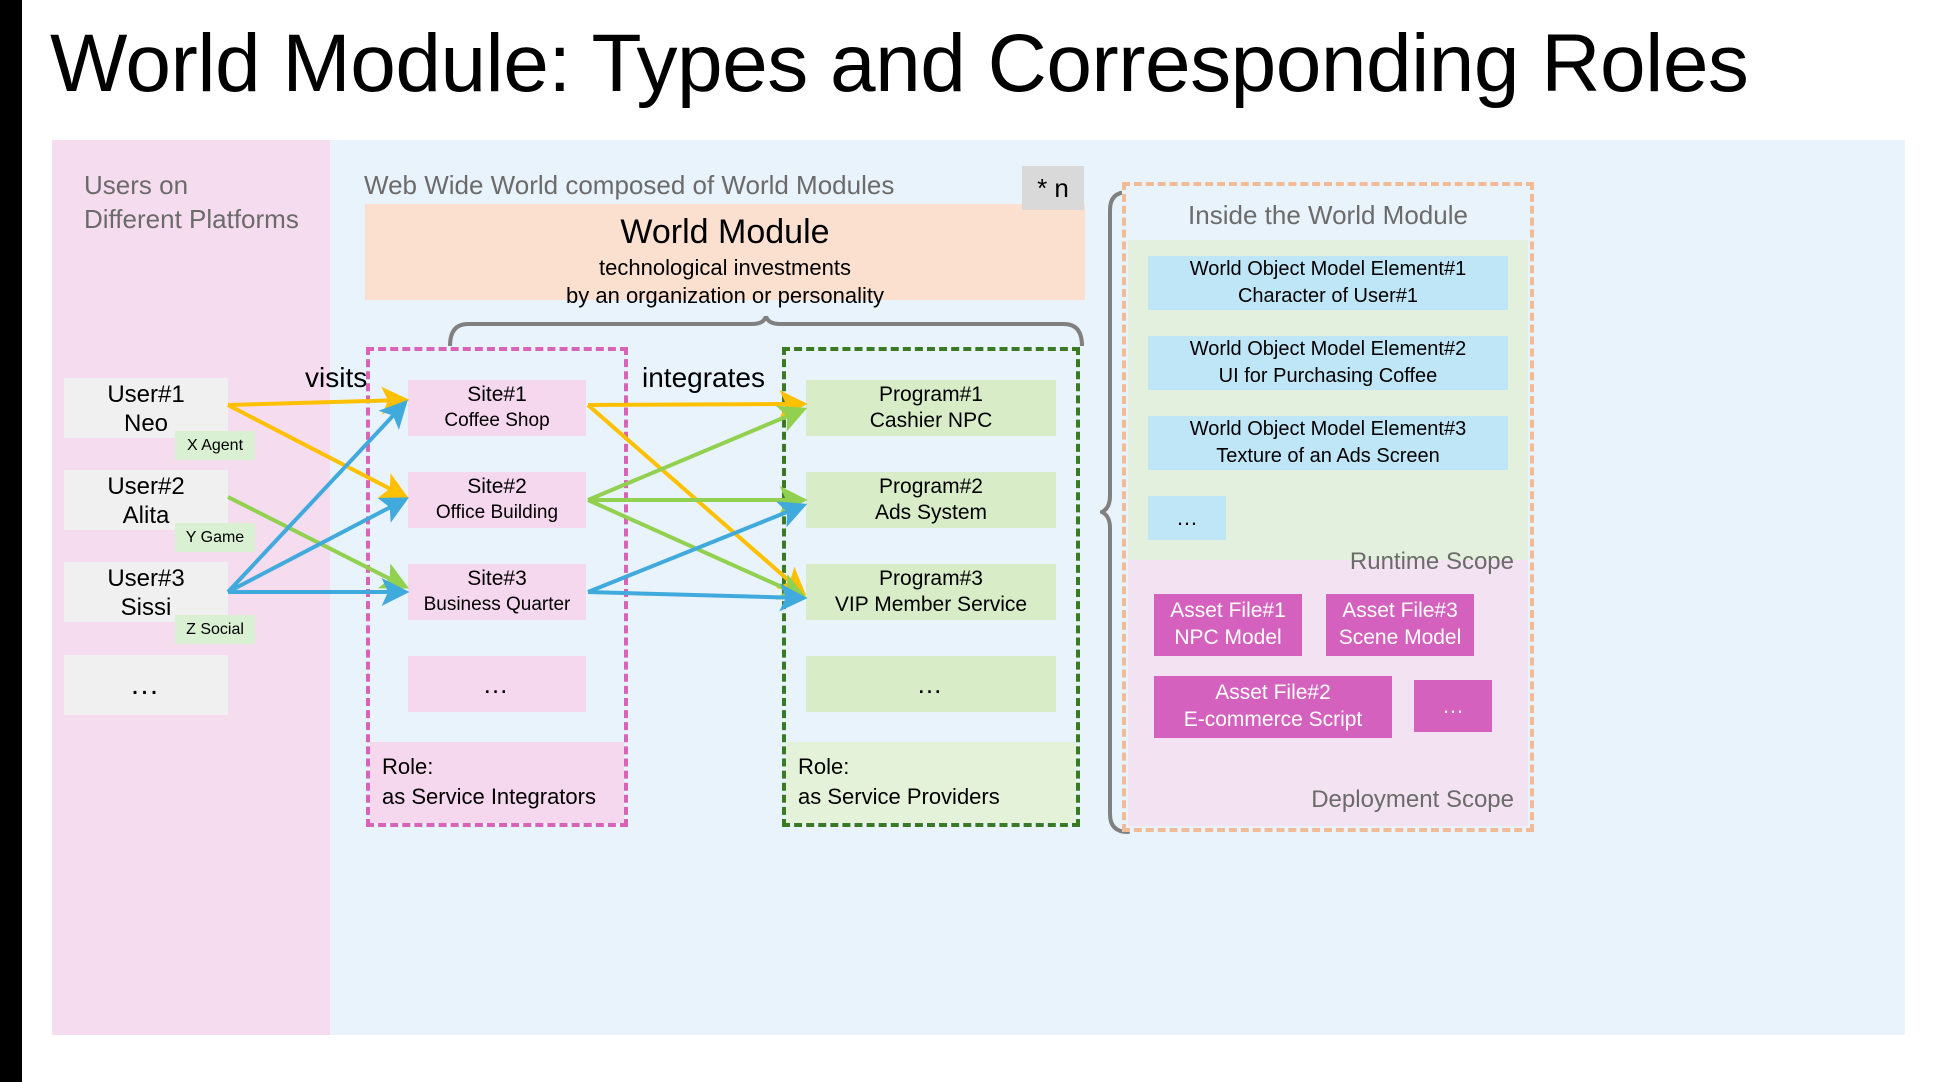 This screenshot has width=1940, height=1082. What do you see at coordinates (725, 295) in the screenshot?
I see `world-module-subtitle-line2: by an organization or personality` at bounding box center [725, 295].